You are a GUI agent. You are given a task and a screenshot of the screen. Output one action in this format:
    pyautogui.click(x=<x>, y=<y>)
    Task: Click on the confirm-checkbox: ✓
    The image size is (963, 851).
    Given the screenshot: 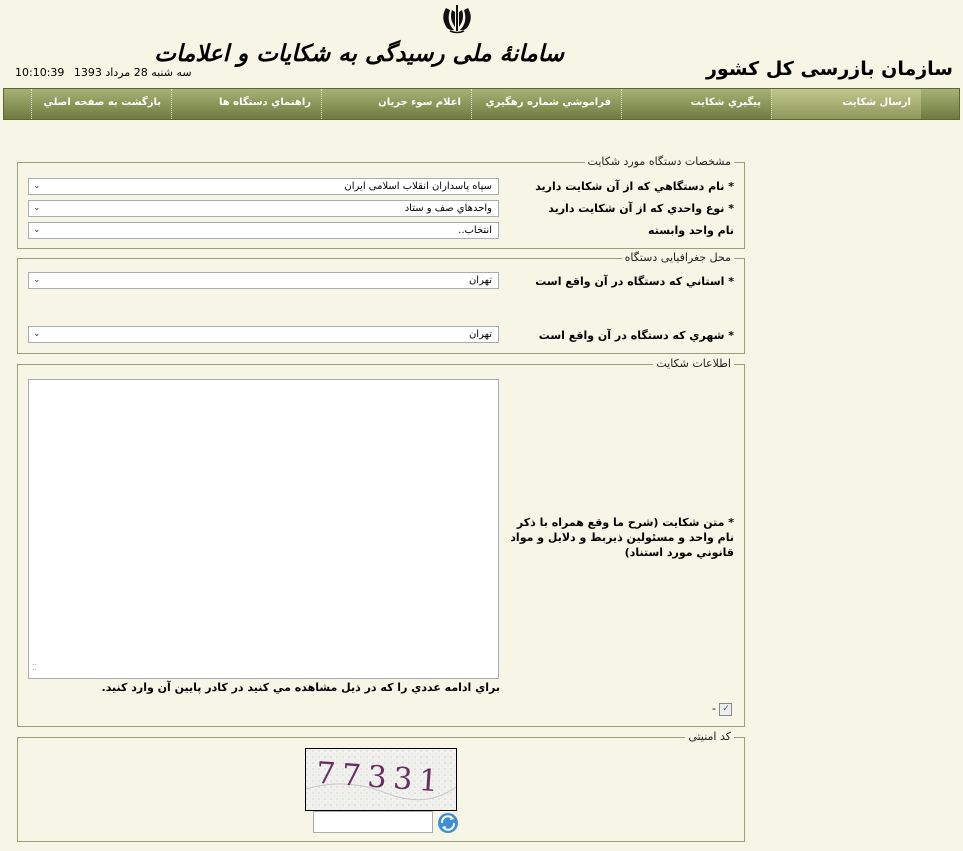 What is the action you would take?
    pyautogui.click(x=726, y=709)
    